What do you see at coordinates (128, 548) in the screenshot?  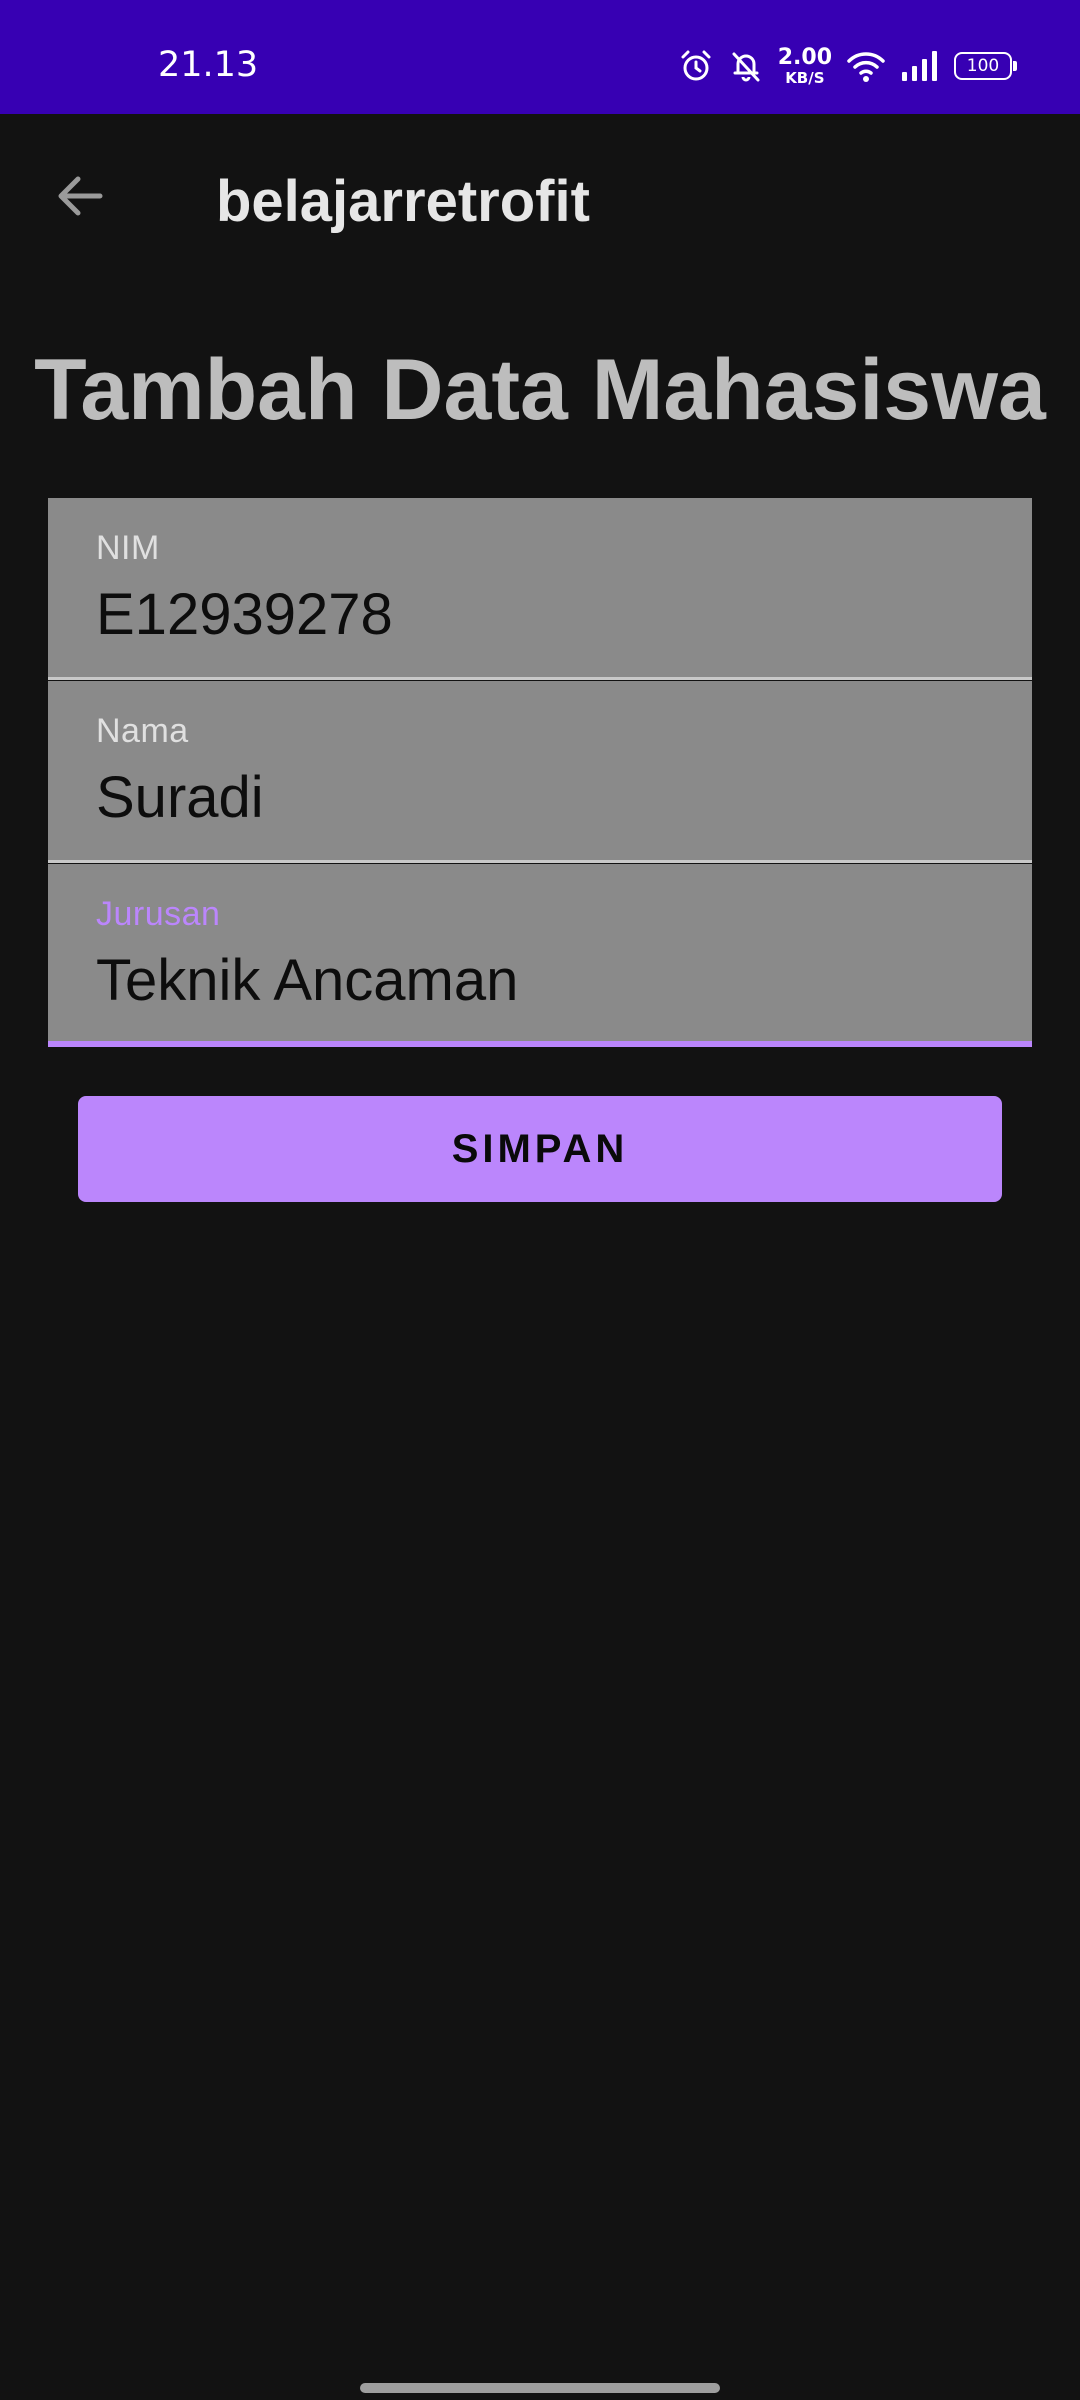 I see `nim-label: NIM` at bounding box center [128, 548].